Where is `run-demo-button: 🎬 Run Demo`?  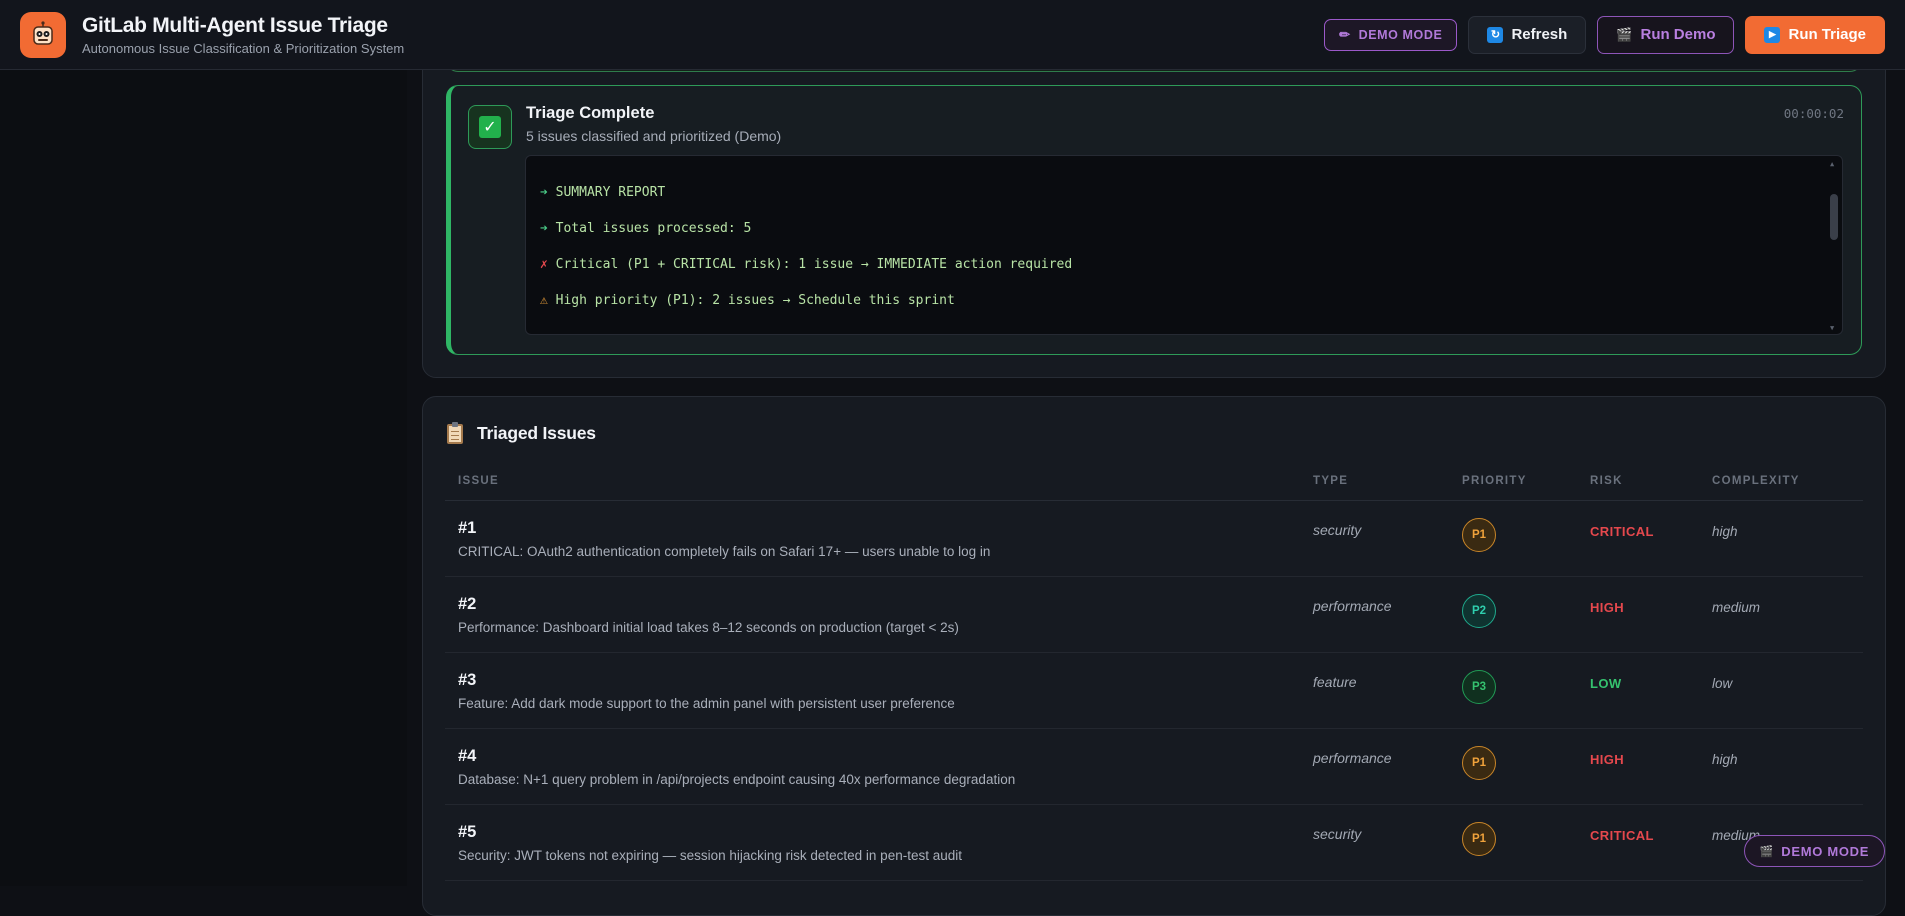 run-demo-button: 🎬 Run Demo is located at coordinates (1666, 34).